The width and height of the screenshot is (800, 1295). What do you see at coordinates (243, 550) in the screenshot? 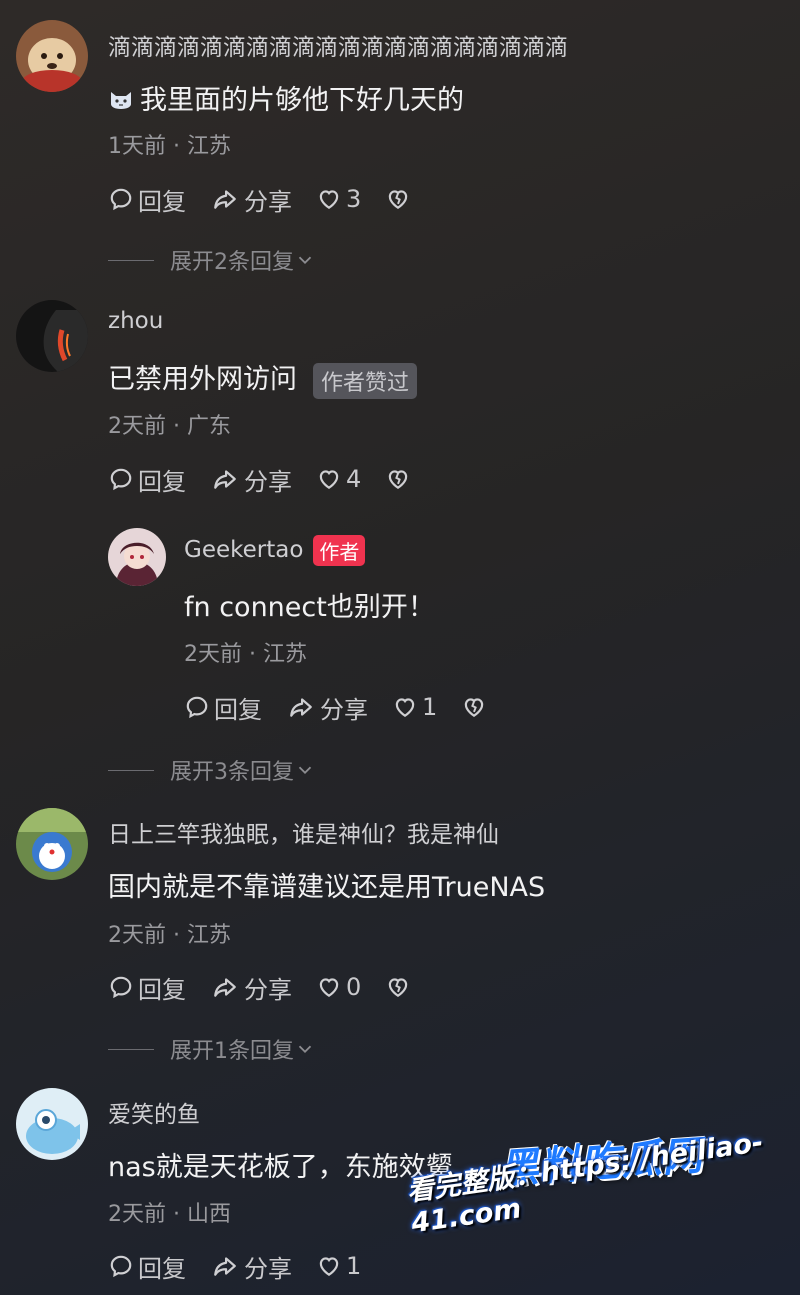
I see `username: Geekertao` at bounding box center [243, 550].